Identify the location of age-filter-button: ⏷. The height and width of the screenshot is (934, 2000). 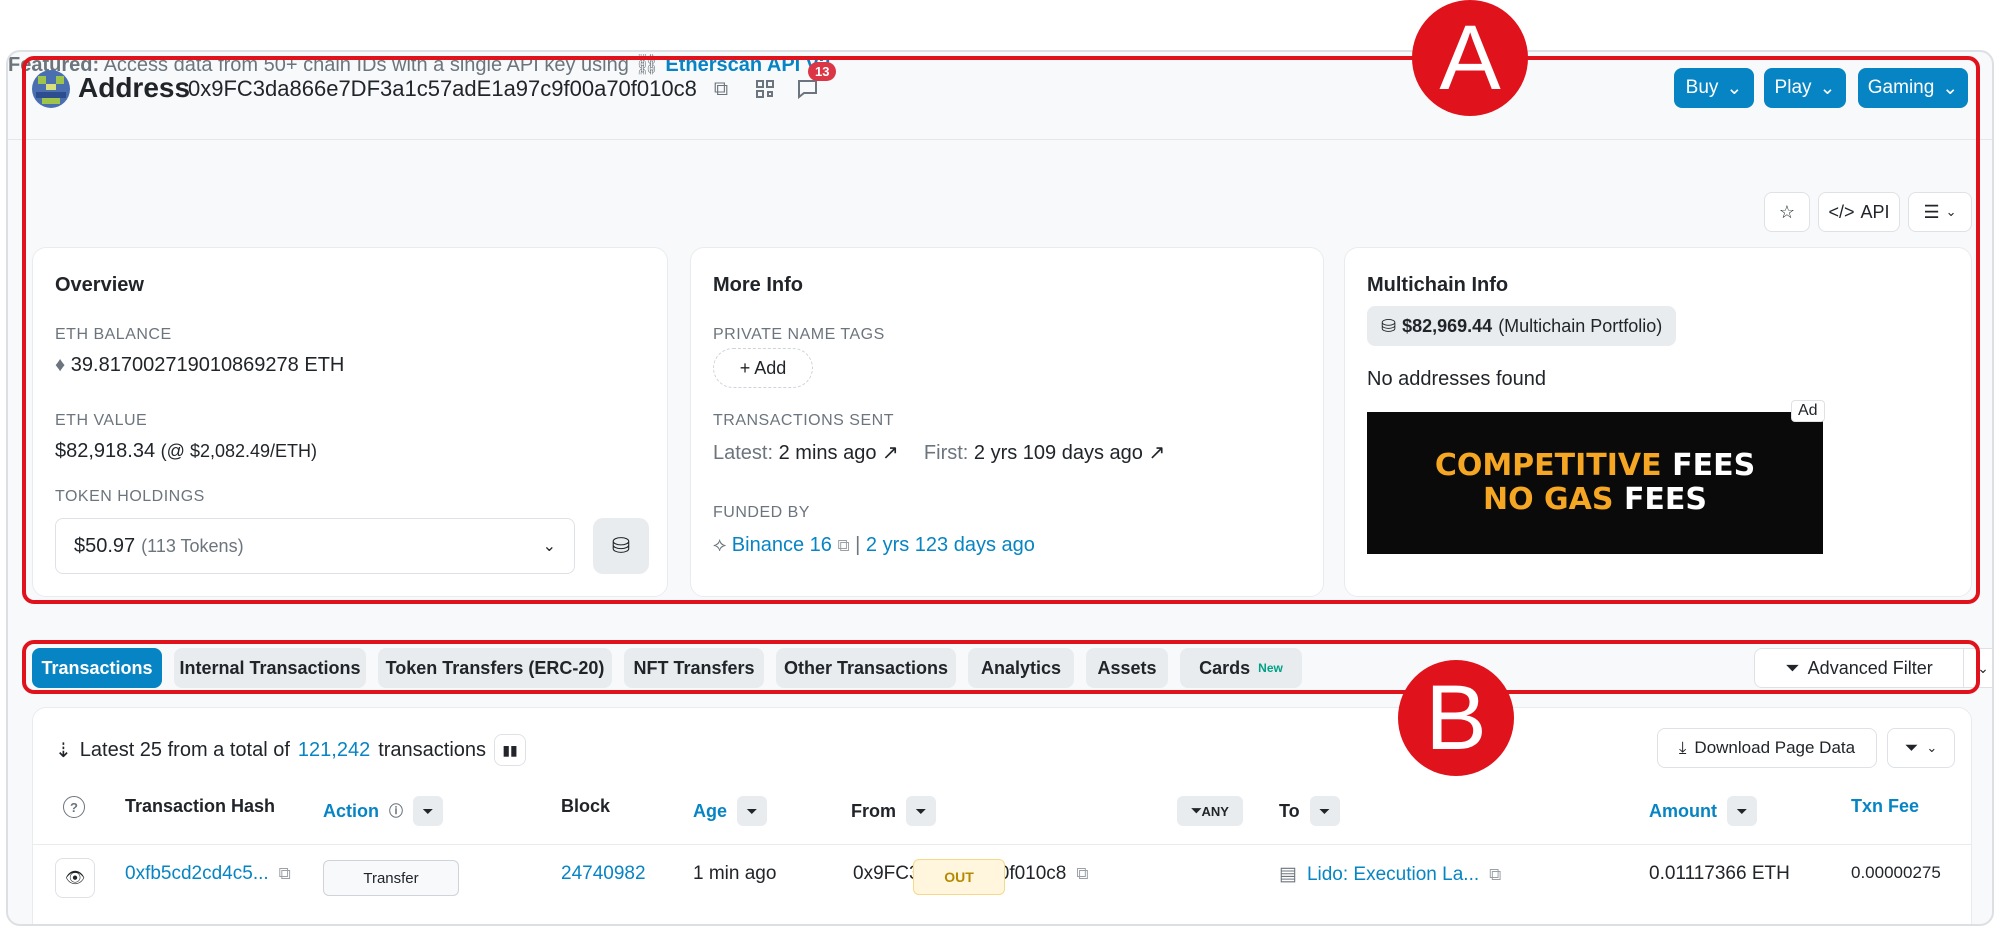
(752, 811).